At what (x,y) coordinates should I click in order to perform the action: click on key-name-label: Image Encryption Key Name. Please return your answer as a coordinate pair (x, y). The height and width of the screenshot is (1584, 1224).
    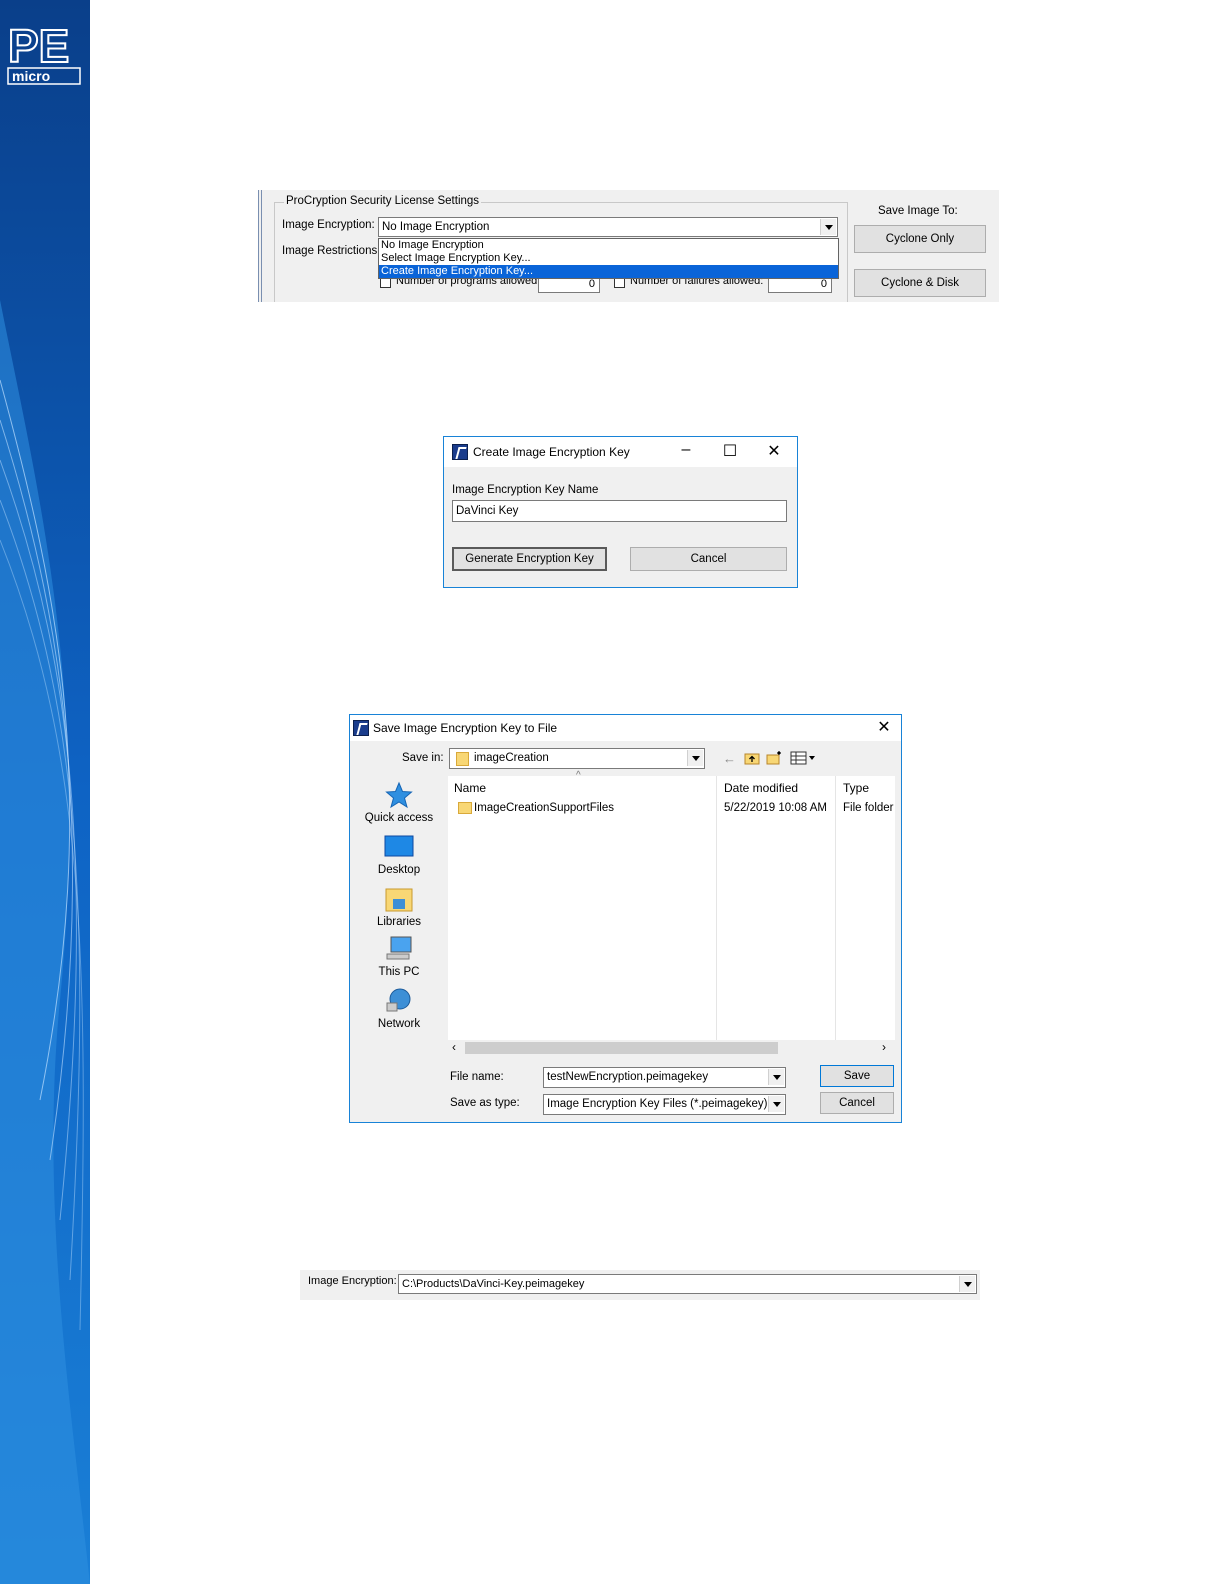
    Looking at the image, I should click on (525, 490).